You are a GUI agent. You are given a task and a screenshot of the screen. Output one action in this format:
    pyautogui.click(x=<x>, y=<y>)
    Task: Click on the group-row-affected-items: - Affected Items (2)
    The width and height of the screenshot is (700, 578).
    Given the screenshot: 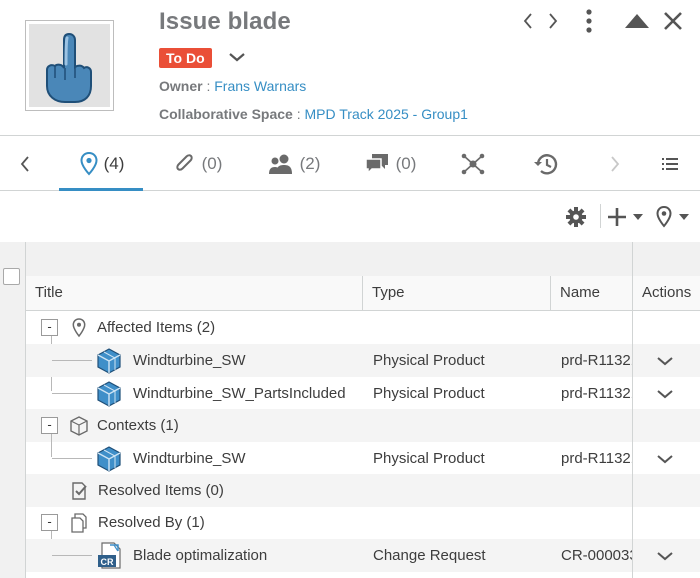 What is the action you would take?
    pyautogui.click(x=363, y=327)
    